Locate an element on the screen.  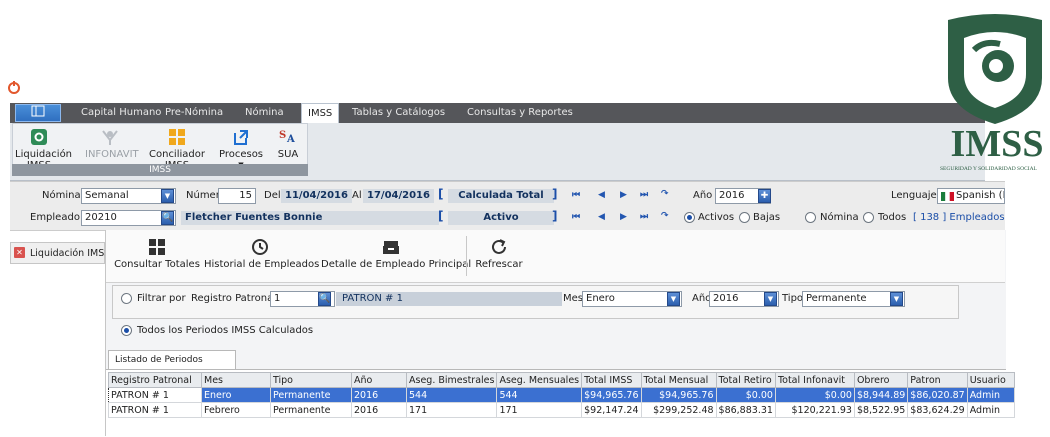
liquidacion-icon is located at coordinates (39, 137).